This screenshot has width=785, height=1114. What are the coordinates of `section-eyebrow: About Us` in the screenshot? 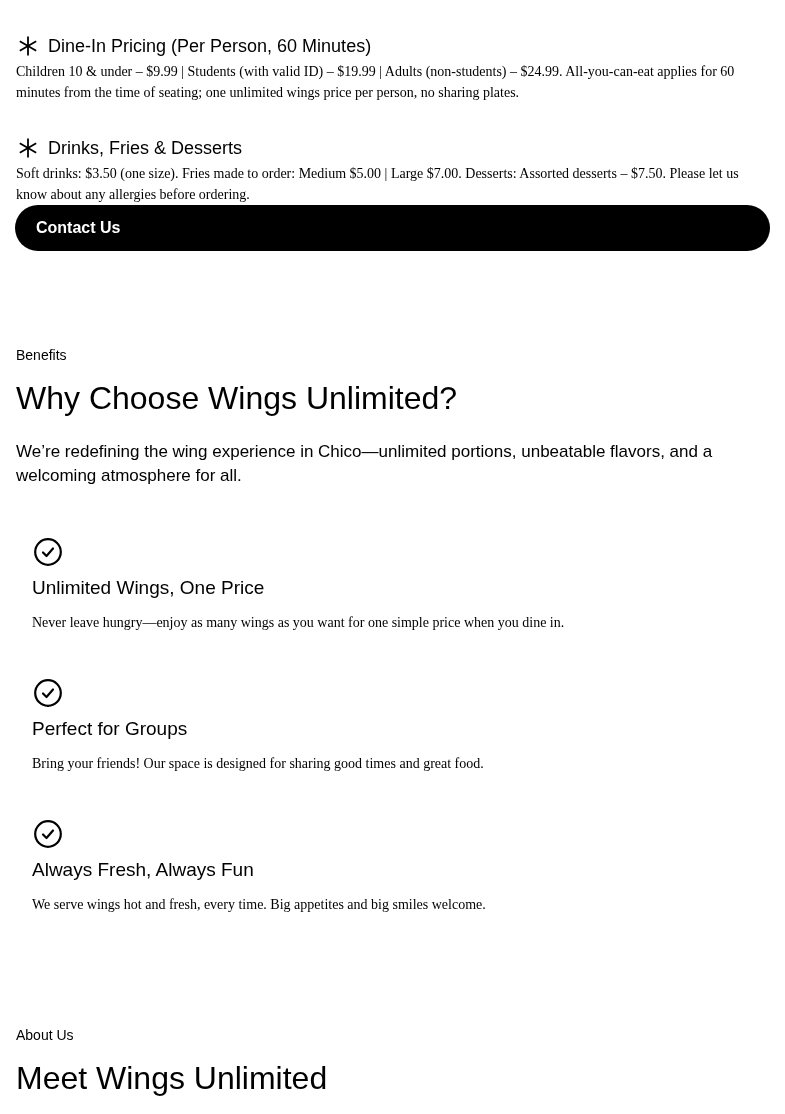 It's located at (45, 1035).